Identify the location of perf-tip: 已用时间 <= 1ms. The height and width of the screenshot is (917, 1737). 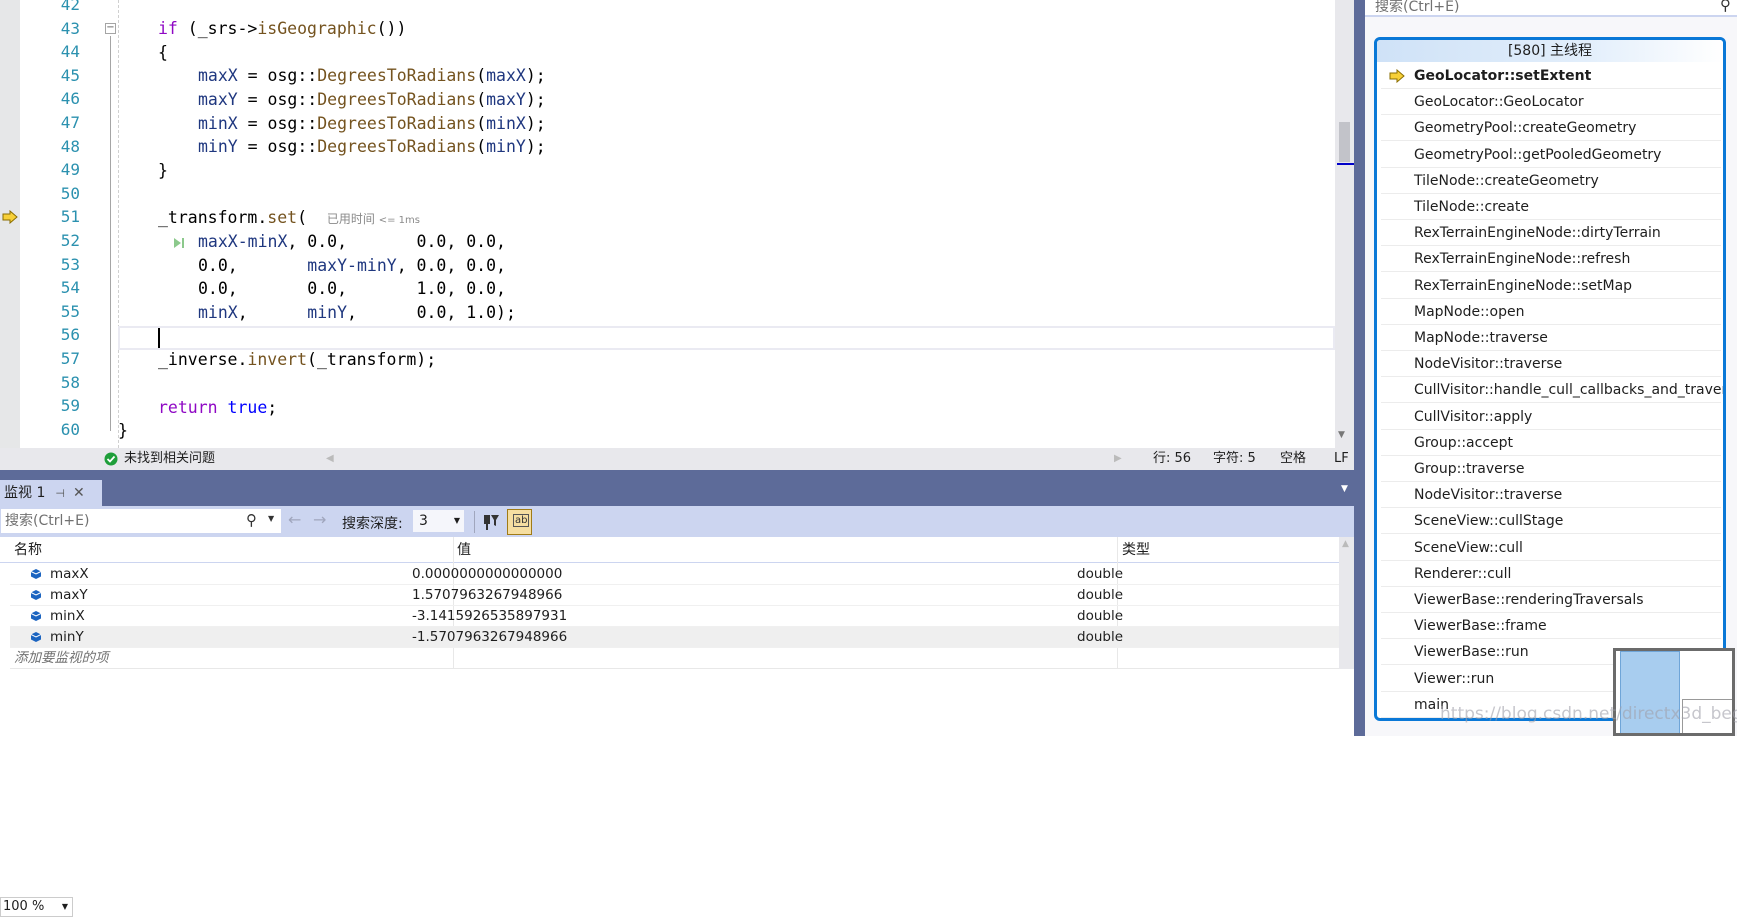
(373, 219).